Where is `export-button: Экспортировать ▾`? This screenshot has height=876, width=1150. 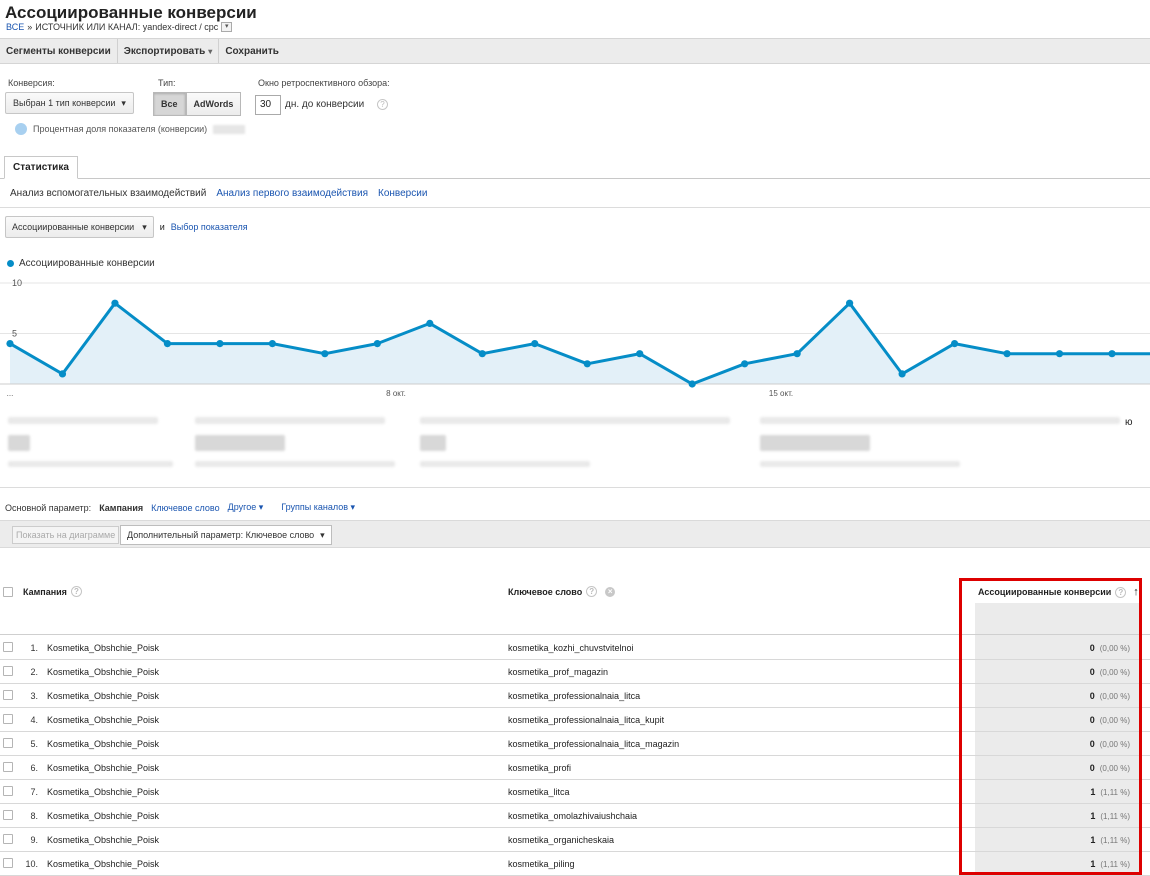 export-button: Экспортировать ▾ is located at coordinates (169, 51).